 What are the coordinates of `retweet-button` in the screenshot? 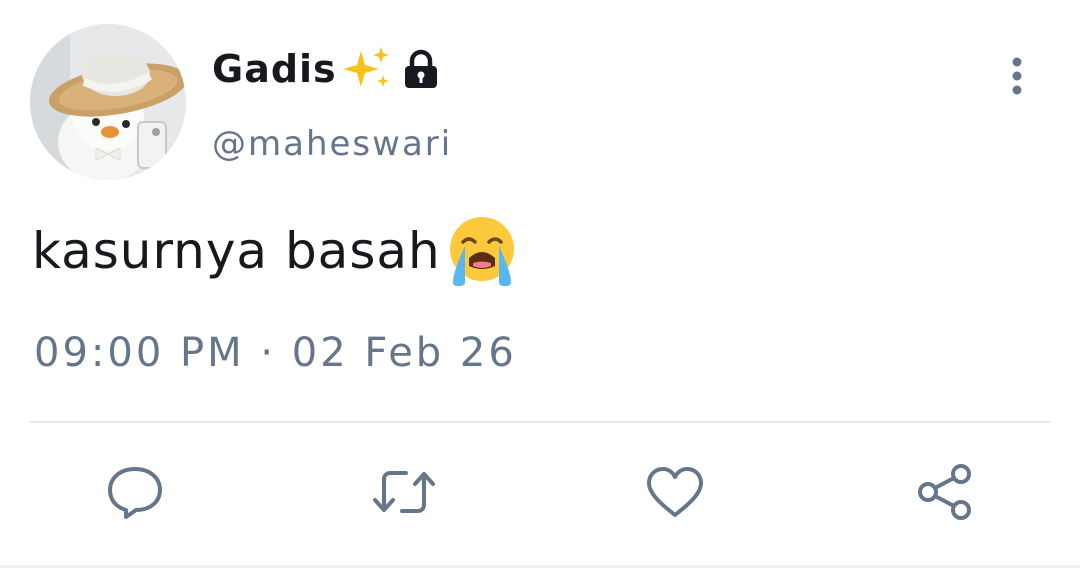 It's located at (404, 492).